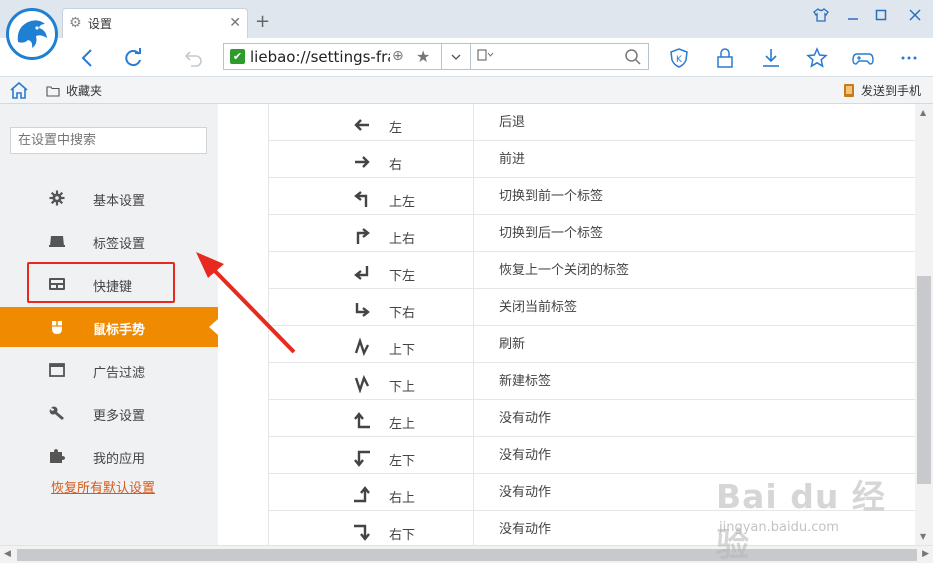 Image resolution: width=933 pixels, height=563 pixels. I want to click on shield-k-icon: K, so click(679, 58).